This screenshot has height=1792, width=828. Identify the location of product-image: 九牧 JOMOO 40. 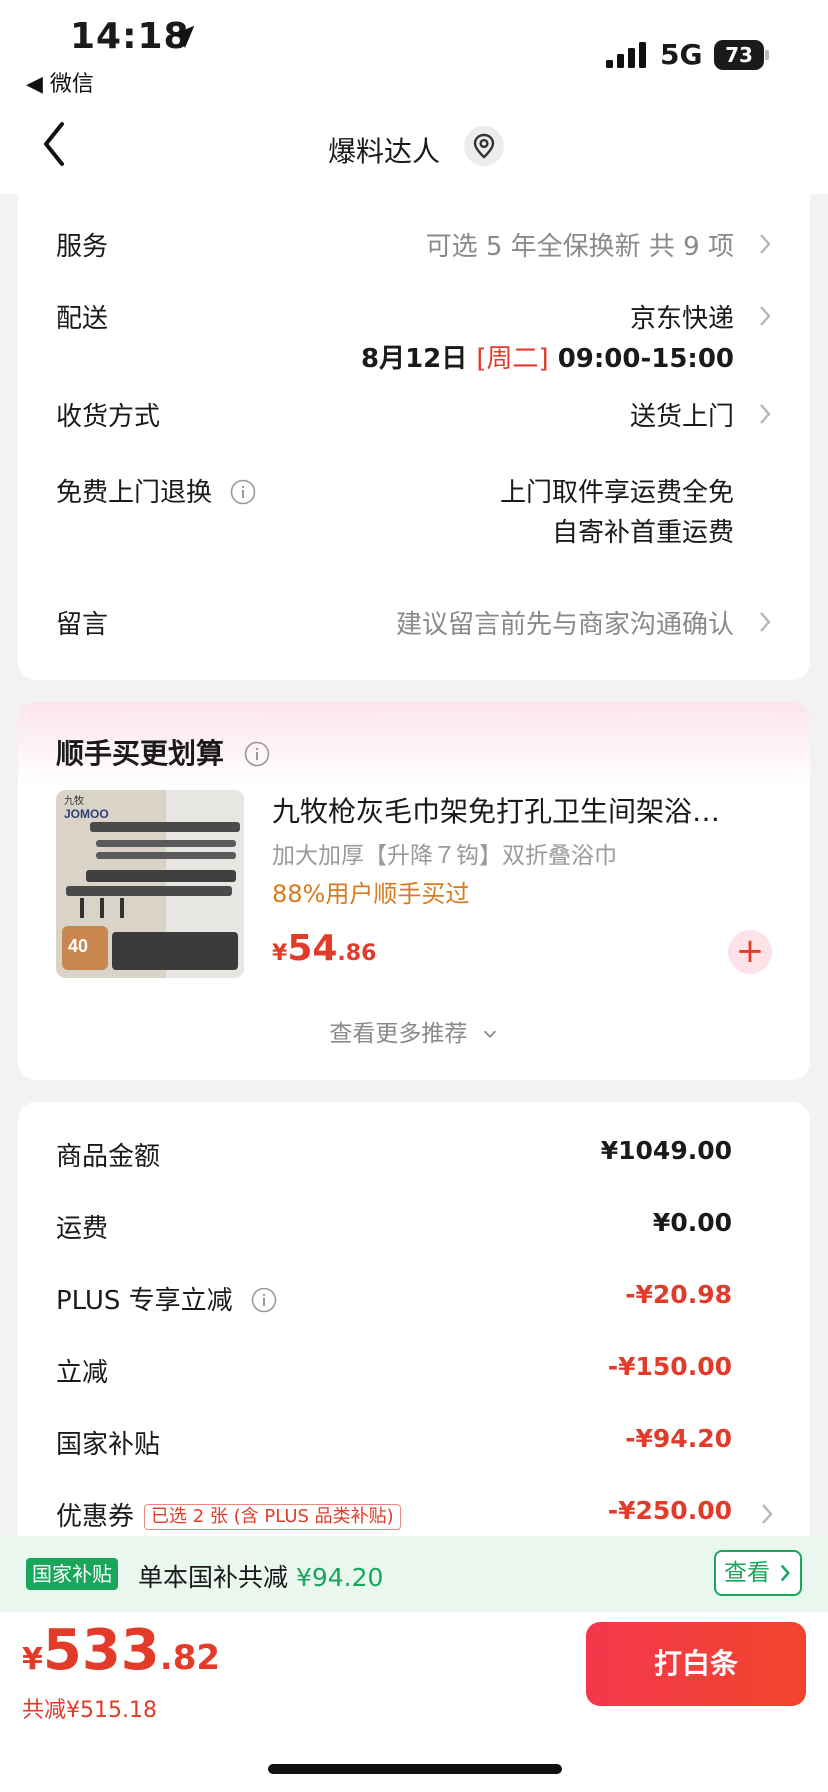
(150, 884).